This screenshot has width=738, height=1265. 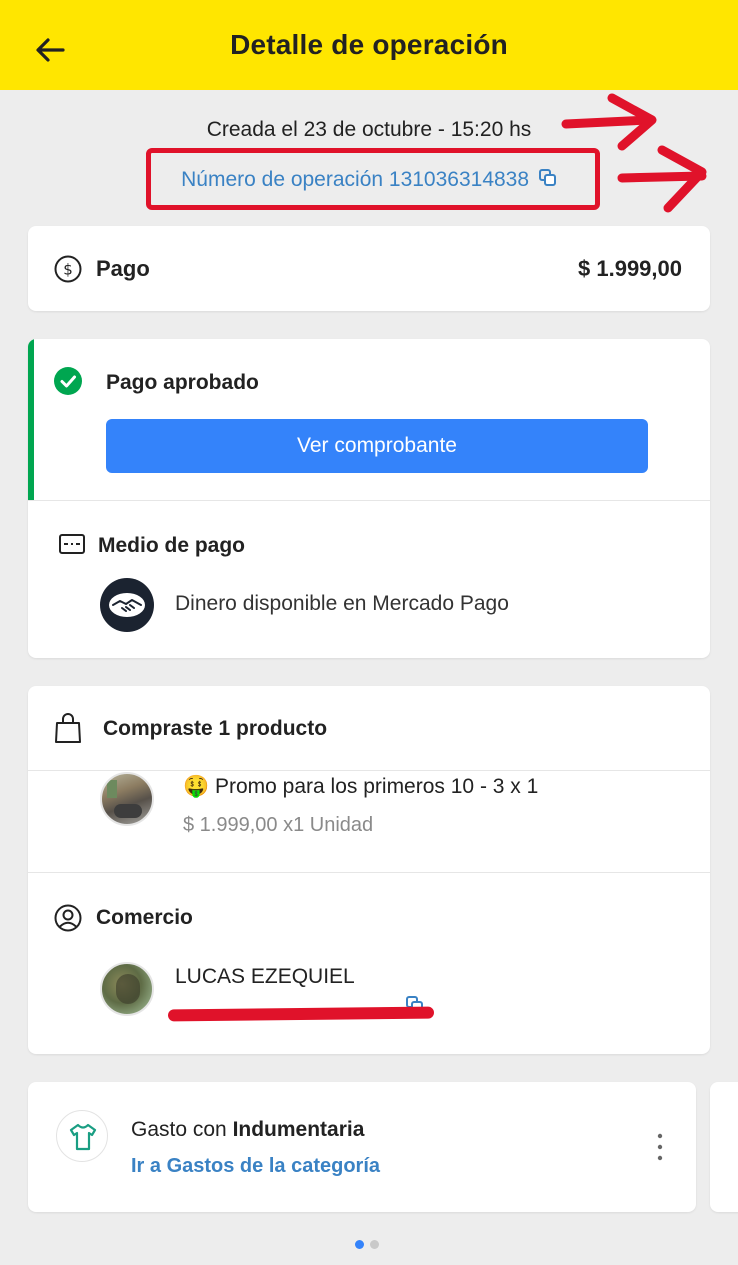 What do you see at coordinates (171, 545) in the screenshot?
I see `payment-method-title: Medio de pago` at bounding box center [171, 545].